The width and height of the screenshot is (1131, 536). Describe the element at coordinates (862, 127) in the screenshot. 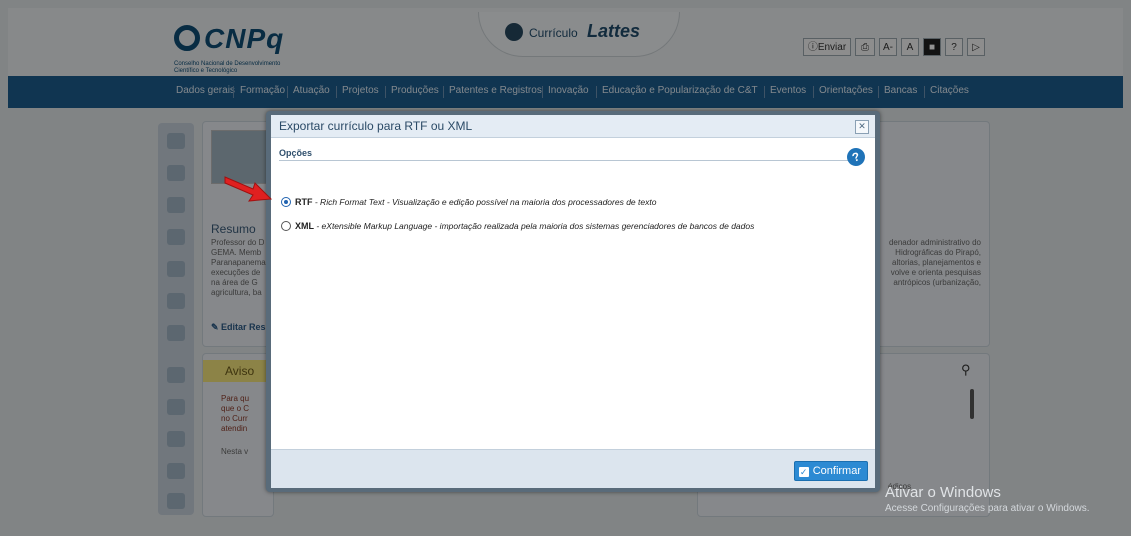

I see `close-icon: ✕` at that location.